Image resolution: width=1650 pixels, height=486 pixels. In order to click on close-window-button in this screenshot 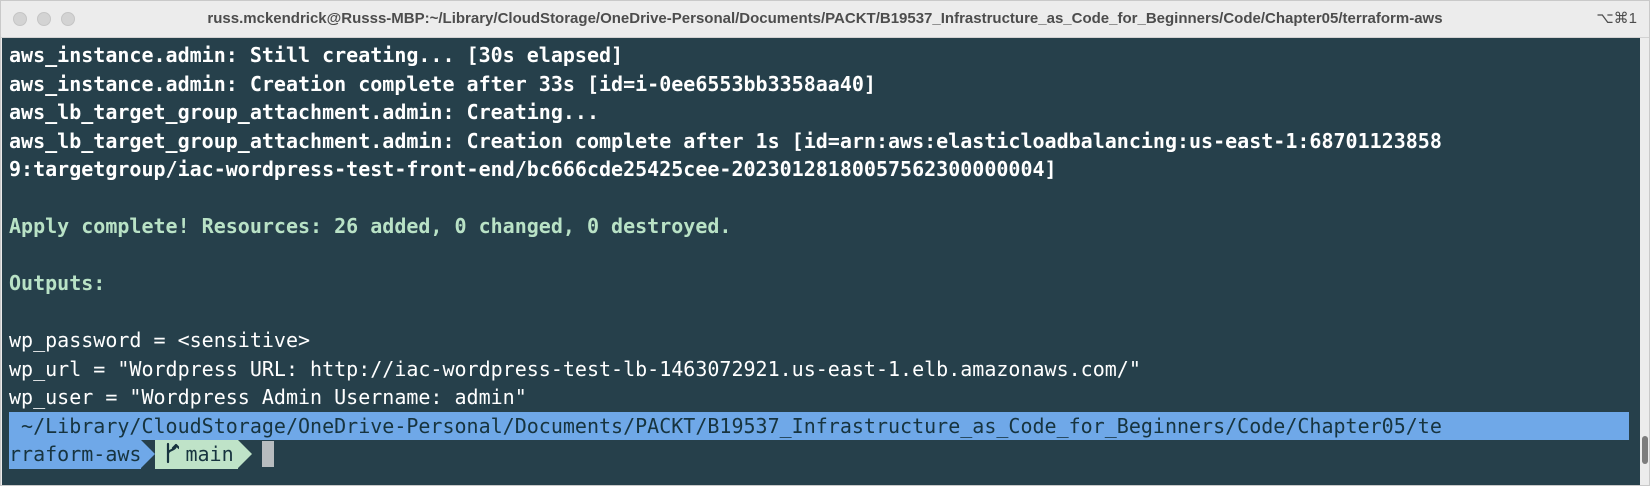, I will do `click(20, 19)`.